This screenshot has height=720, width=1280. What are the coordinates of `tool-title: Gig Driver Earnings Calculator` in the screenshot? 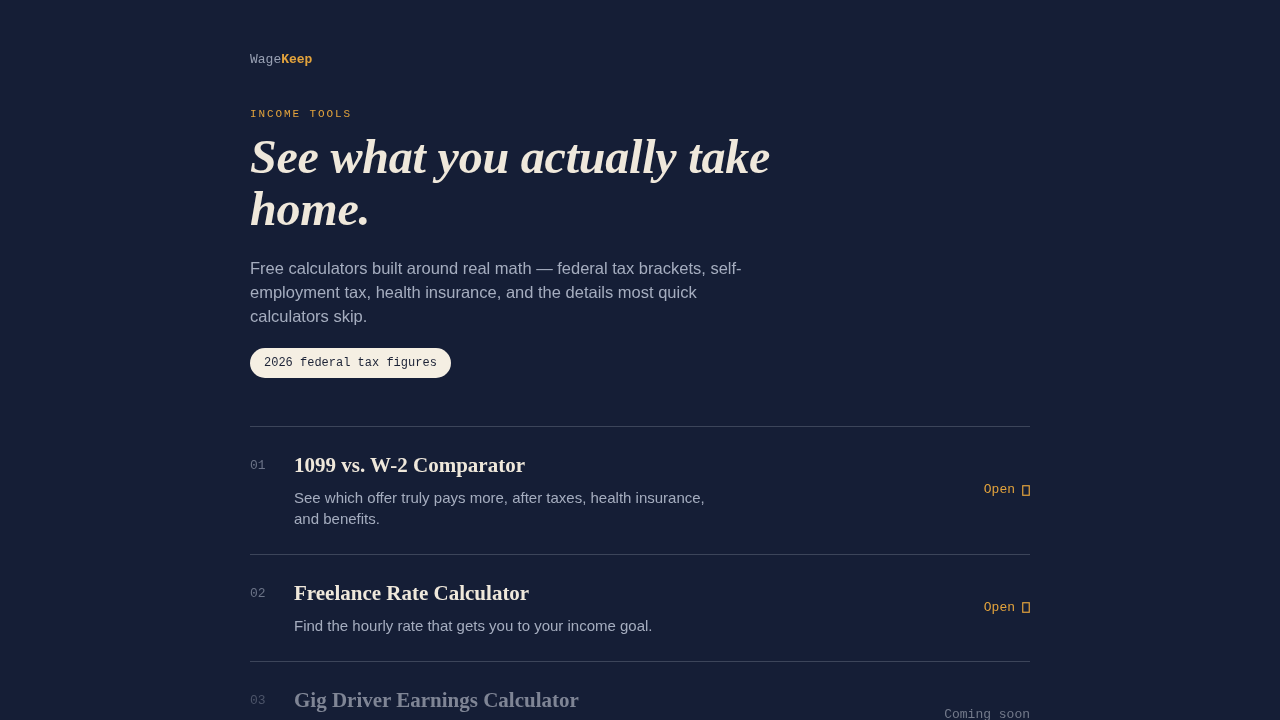 It's located at (436, 700).